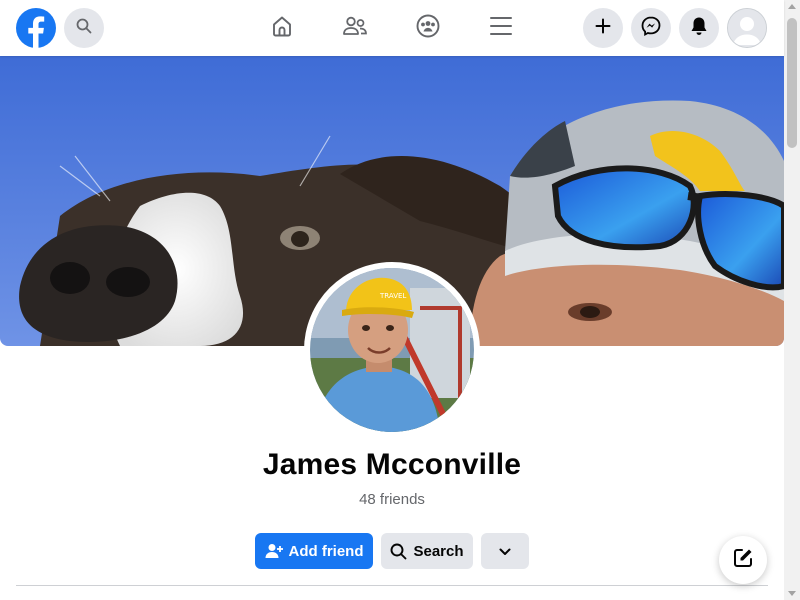 The height and width of the screenshot is (600, 800). What do you see at coordinates (392, 464) in the screenshot?
I see `profile-name: James Mcconville` at bounding box center [392, 464].